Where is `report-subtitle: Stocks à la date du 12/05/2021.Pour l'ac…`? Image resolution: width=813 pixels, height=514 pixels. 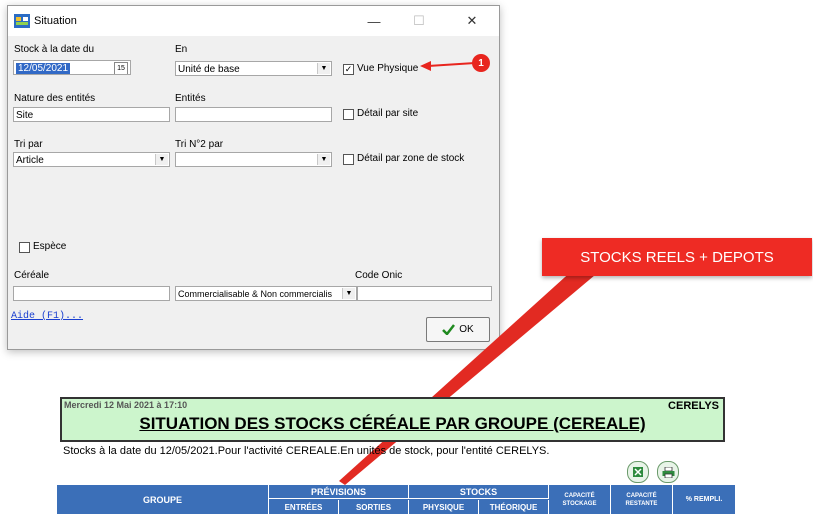 report-subtitle: Stocks à la date du 12/05/2021.Pour l'ac… is located at coordinates (306, 451).